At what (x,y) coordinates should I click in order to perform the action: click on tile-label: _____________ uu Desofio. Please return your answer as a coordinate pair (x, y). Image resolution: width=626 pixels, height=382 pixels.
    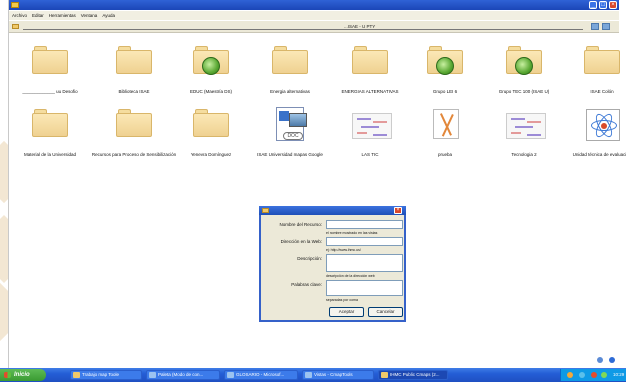
    Looking at the image, I should click on (50, 91).